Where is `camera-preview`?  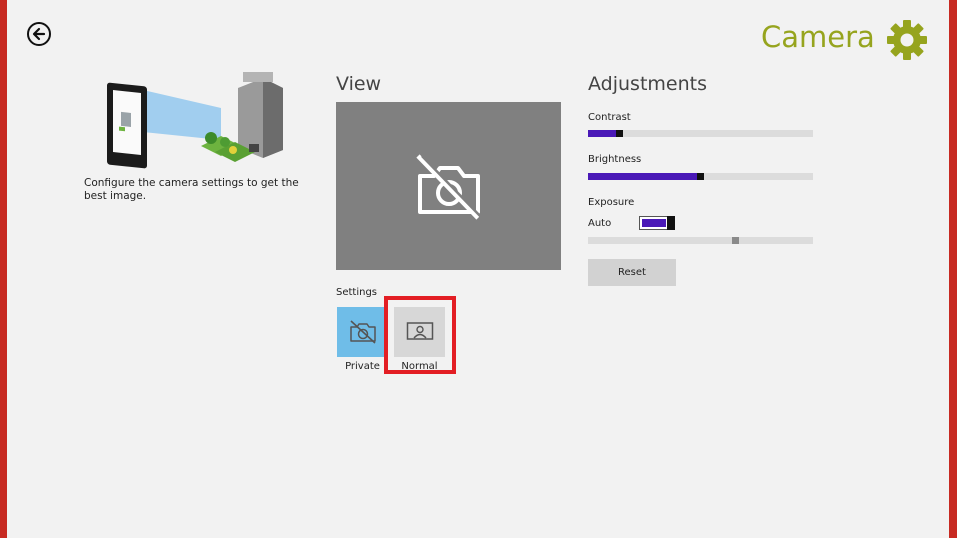
camera-preview is located at coordinates (448, 186).